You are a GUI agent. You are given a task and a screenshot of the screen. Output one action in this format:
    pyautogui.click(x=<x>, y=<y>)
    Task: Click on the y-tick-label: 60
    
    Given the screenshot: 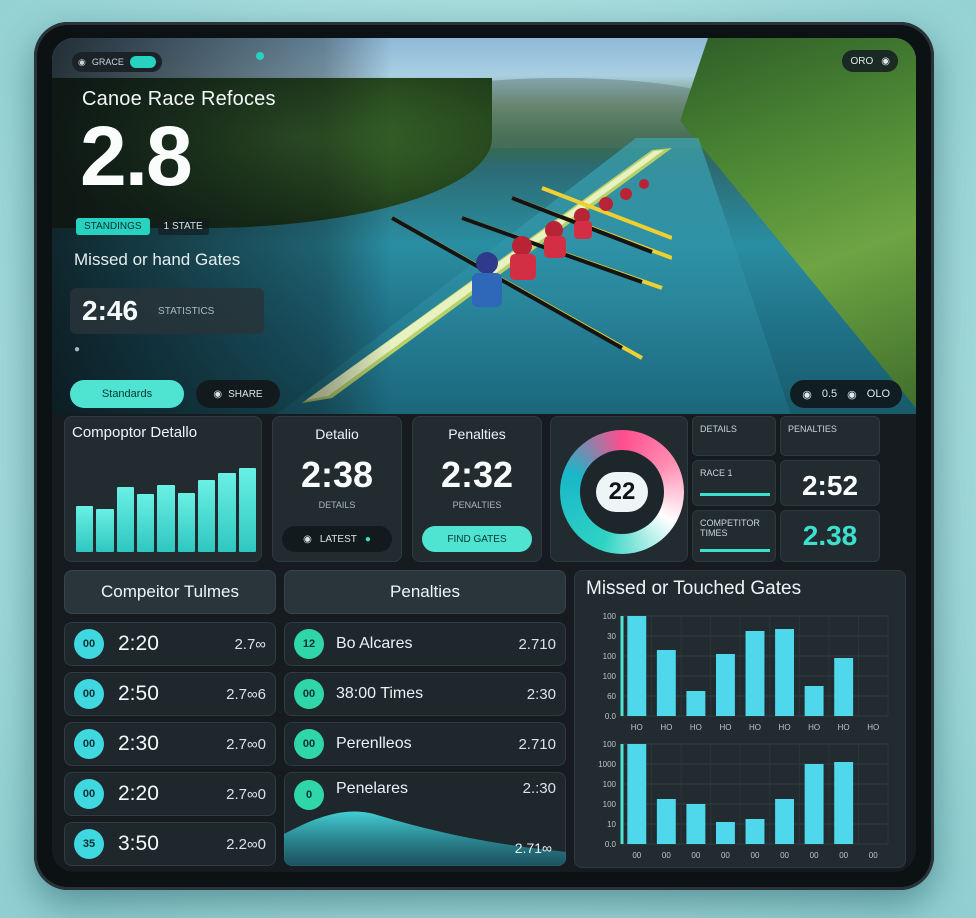 What is the action you would take?
    pyautogui.click(x=611, y=696)
    